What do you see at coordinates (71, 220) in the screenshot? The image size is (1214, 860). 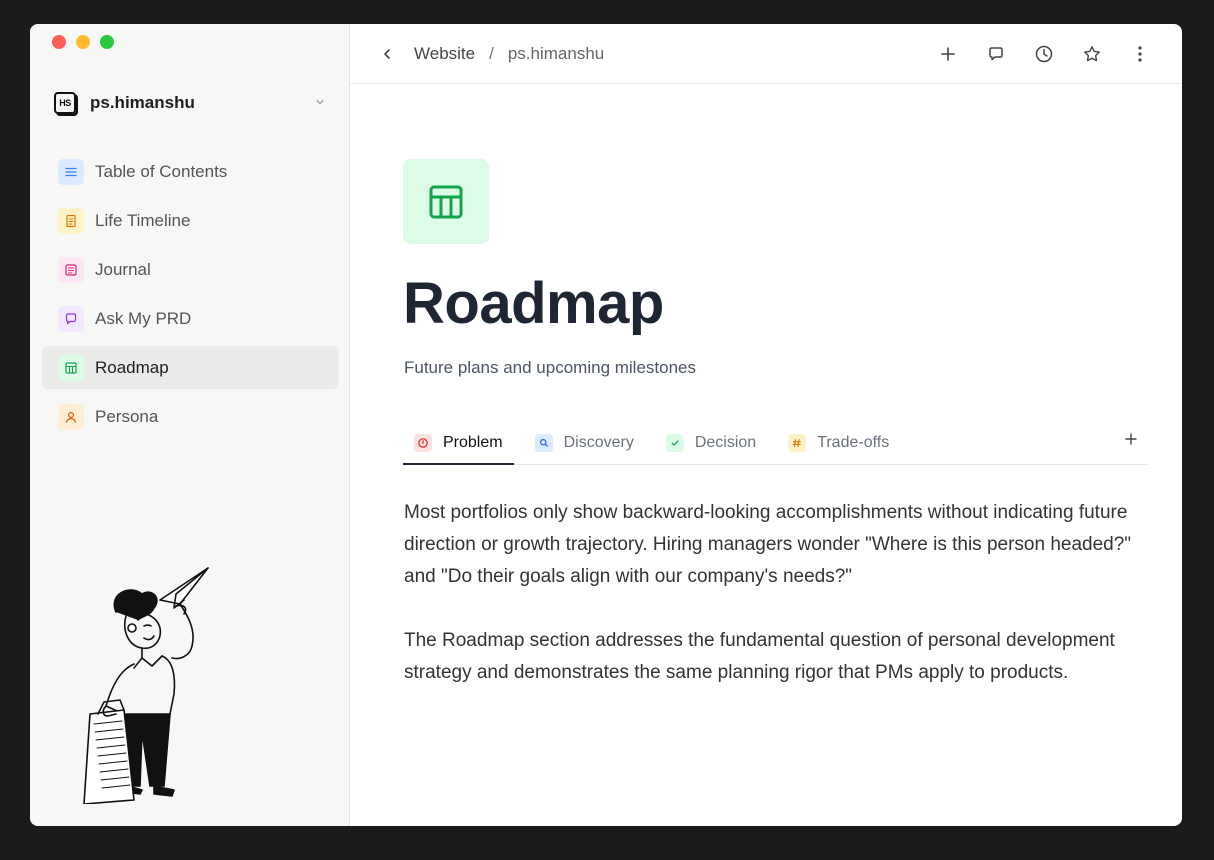 I see `document-icon` at bounding box center [71, 220].